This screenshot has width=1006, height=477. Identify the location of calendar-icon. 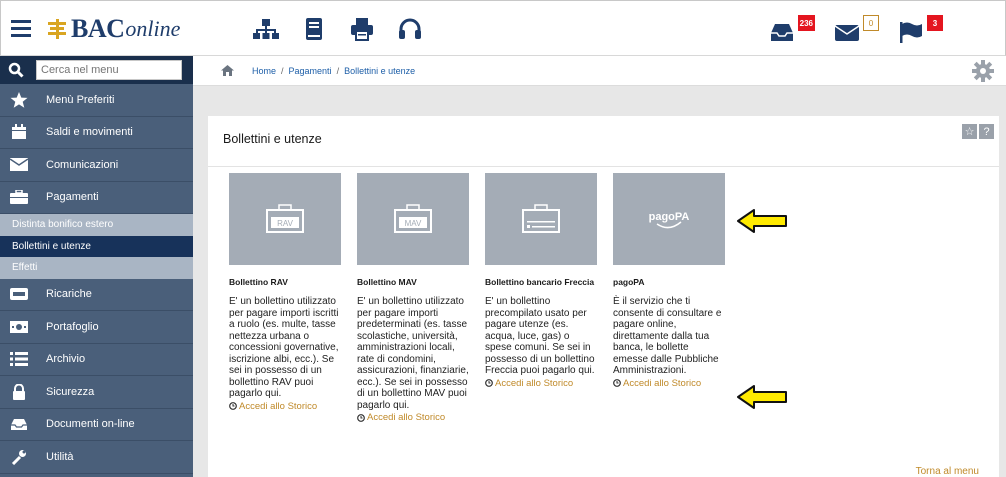
(19, 132).